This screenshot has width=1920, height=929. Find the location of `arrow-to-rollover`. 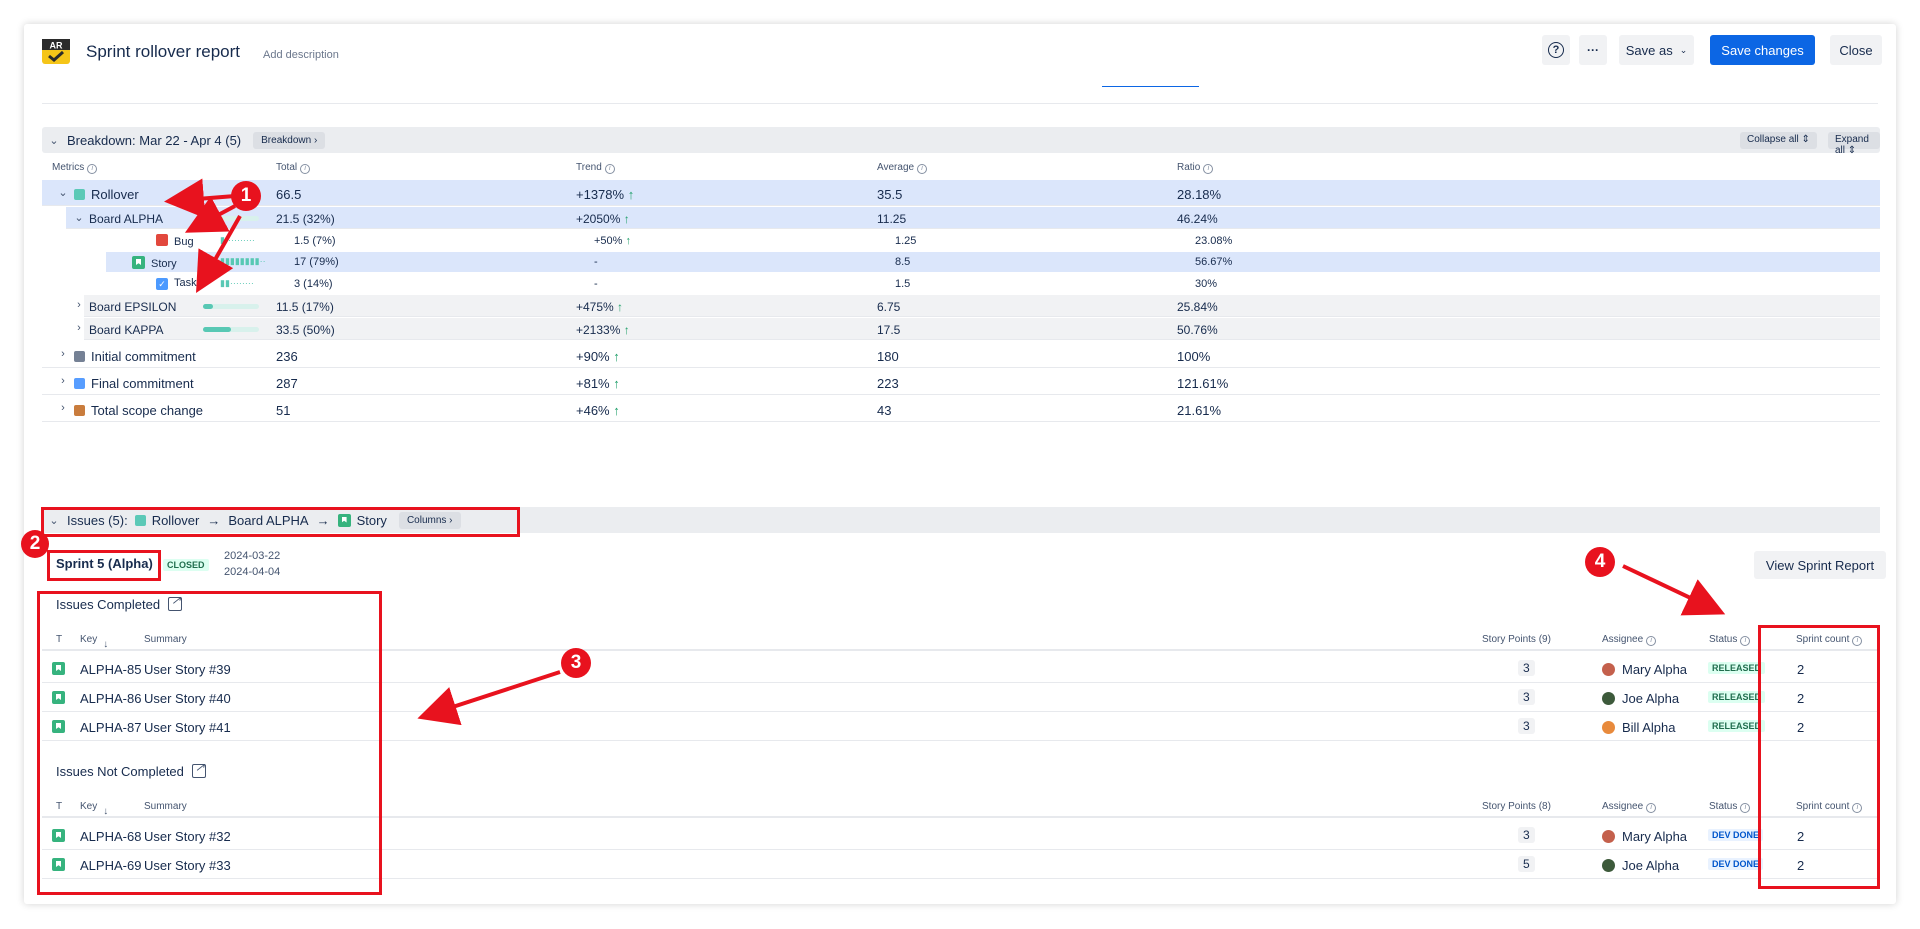

arrow-to-rollover is located at coordinates (200, 198).